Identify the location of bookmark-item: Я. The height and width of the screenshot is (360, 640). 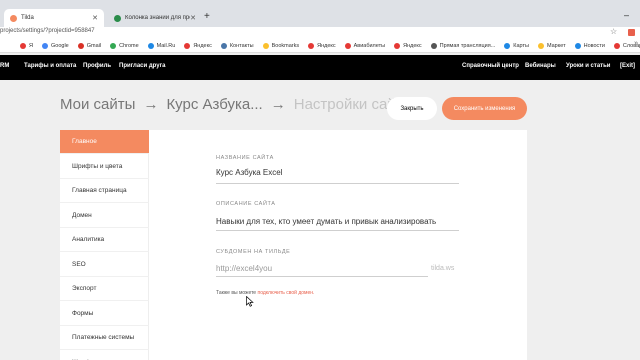
(26, 45).